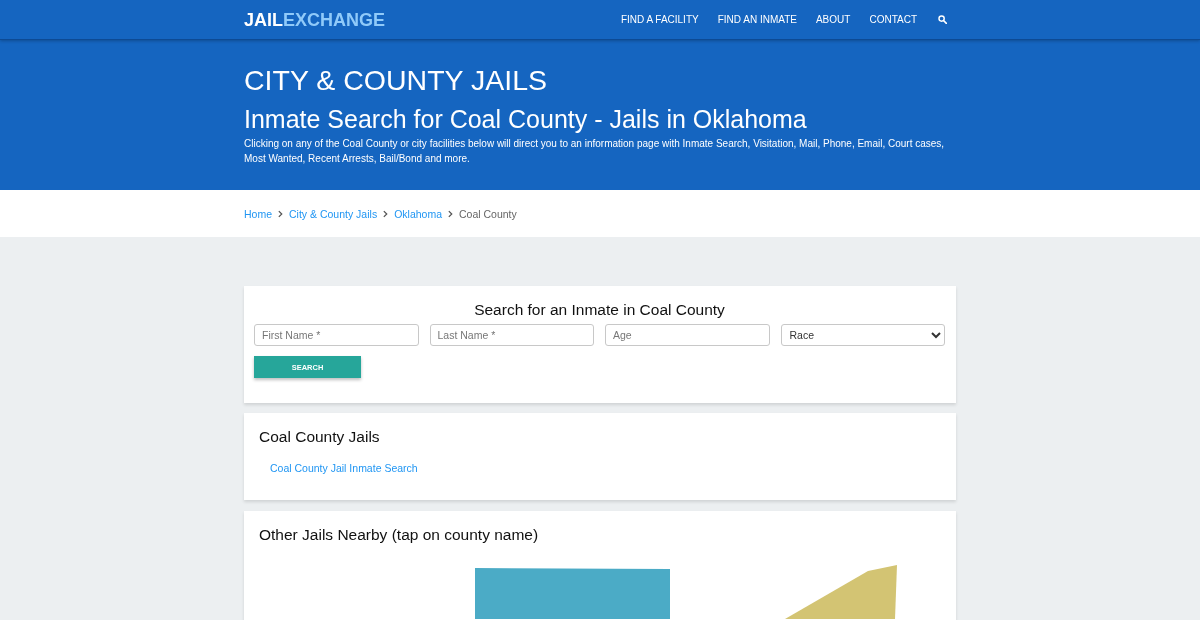  I want to click on breadcrumb-link: City & County Jails, so click(333, 213).